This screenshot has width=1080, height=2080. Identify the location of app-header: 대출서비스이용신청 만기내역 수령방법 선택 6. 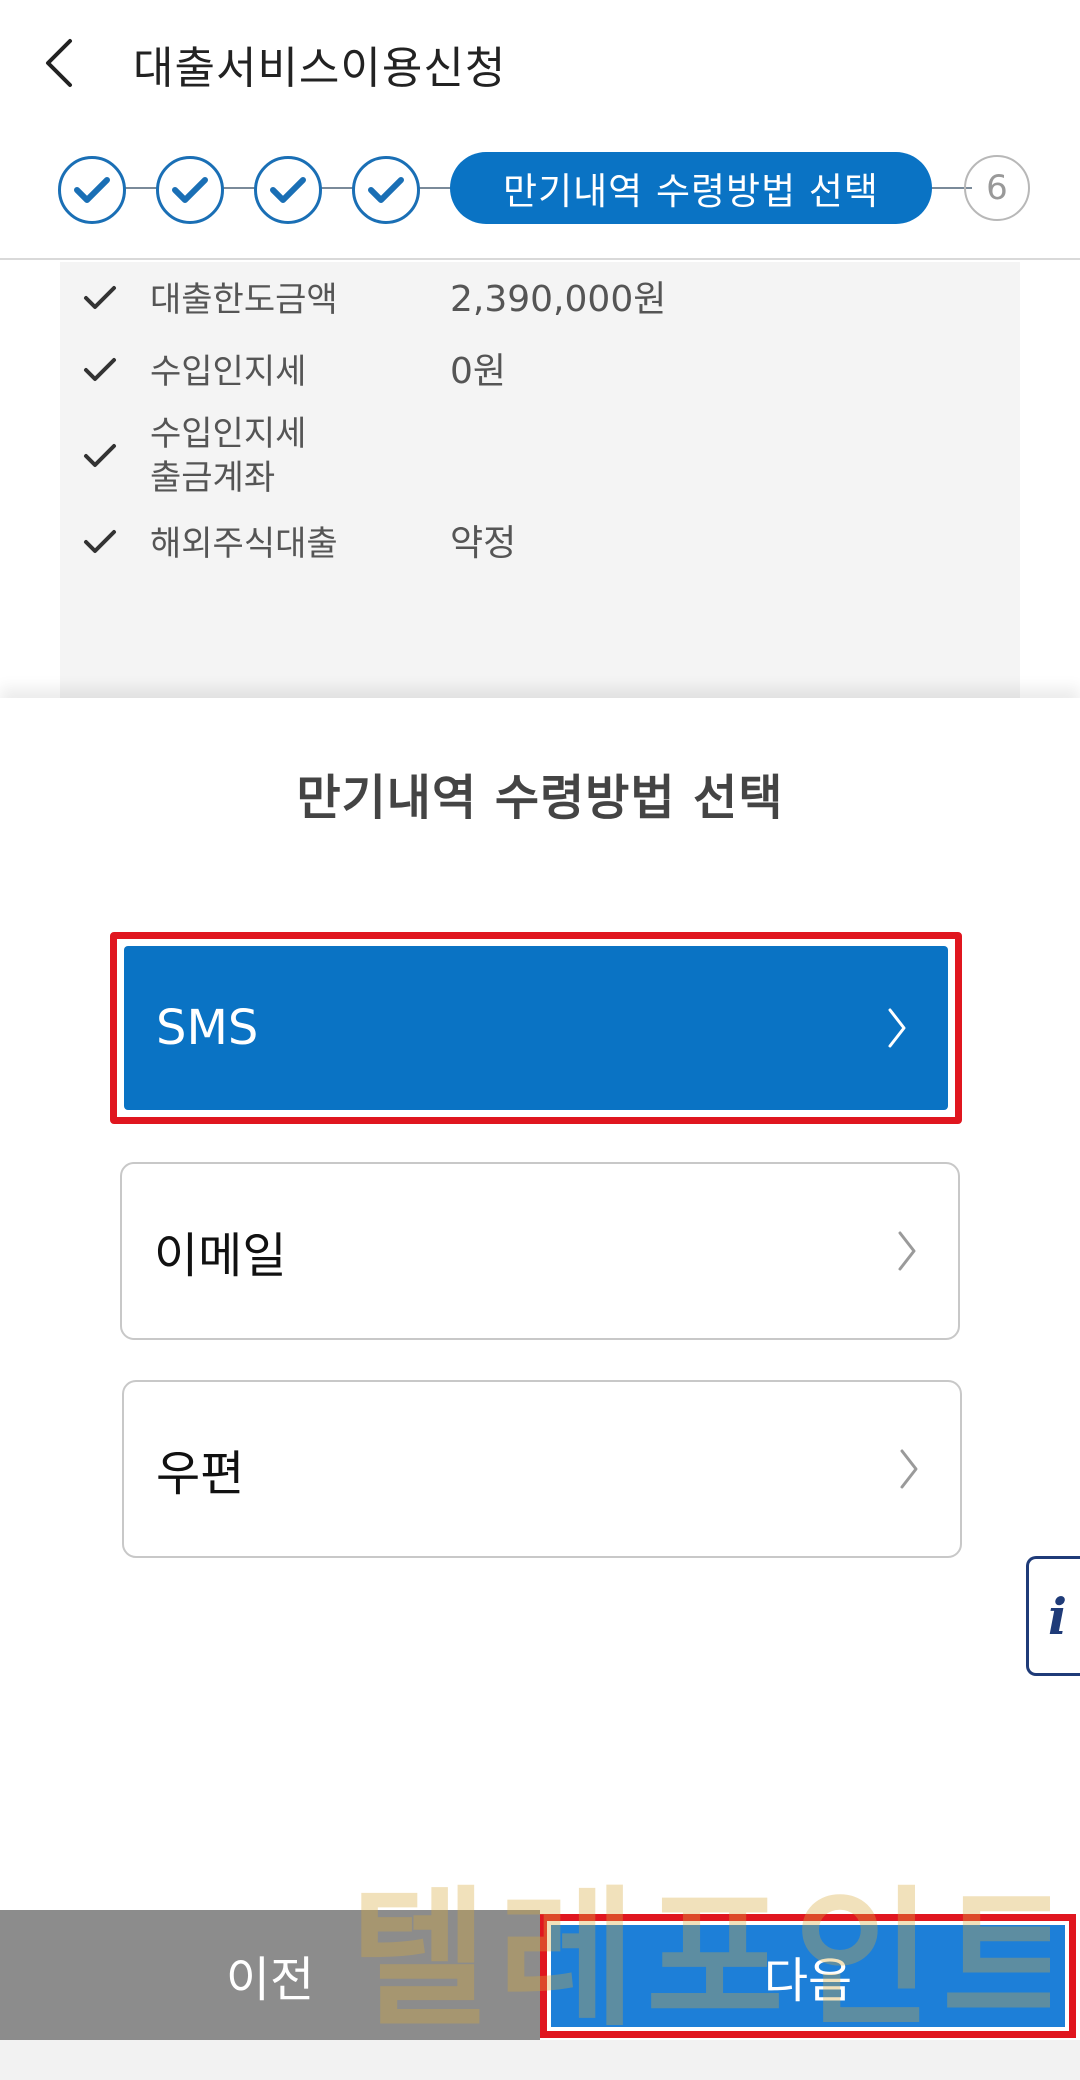
(540, 130).